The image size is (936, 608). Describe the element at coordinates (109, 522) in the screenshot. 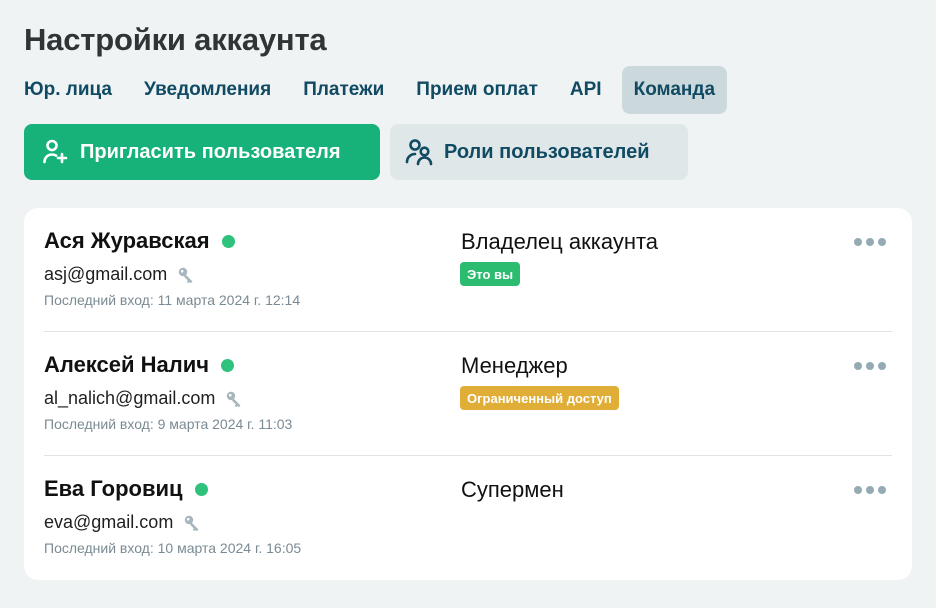

I see `user-email-text: eva@gmail.com` at that location.